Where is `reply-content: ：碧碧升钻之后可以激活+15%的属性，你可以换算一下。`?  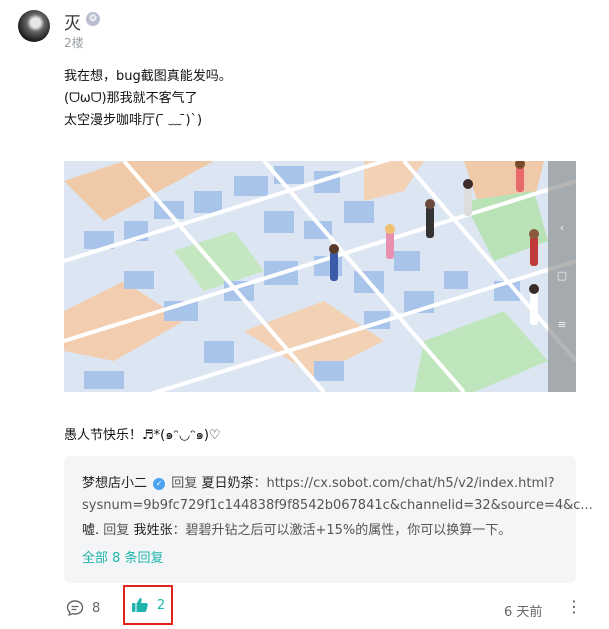 reply-content: ：碧碧升钻之后可以激活+15%的属性，你可以换算一下。 is located at coordinates (342, 530).